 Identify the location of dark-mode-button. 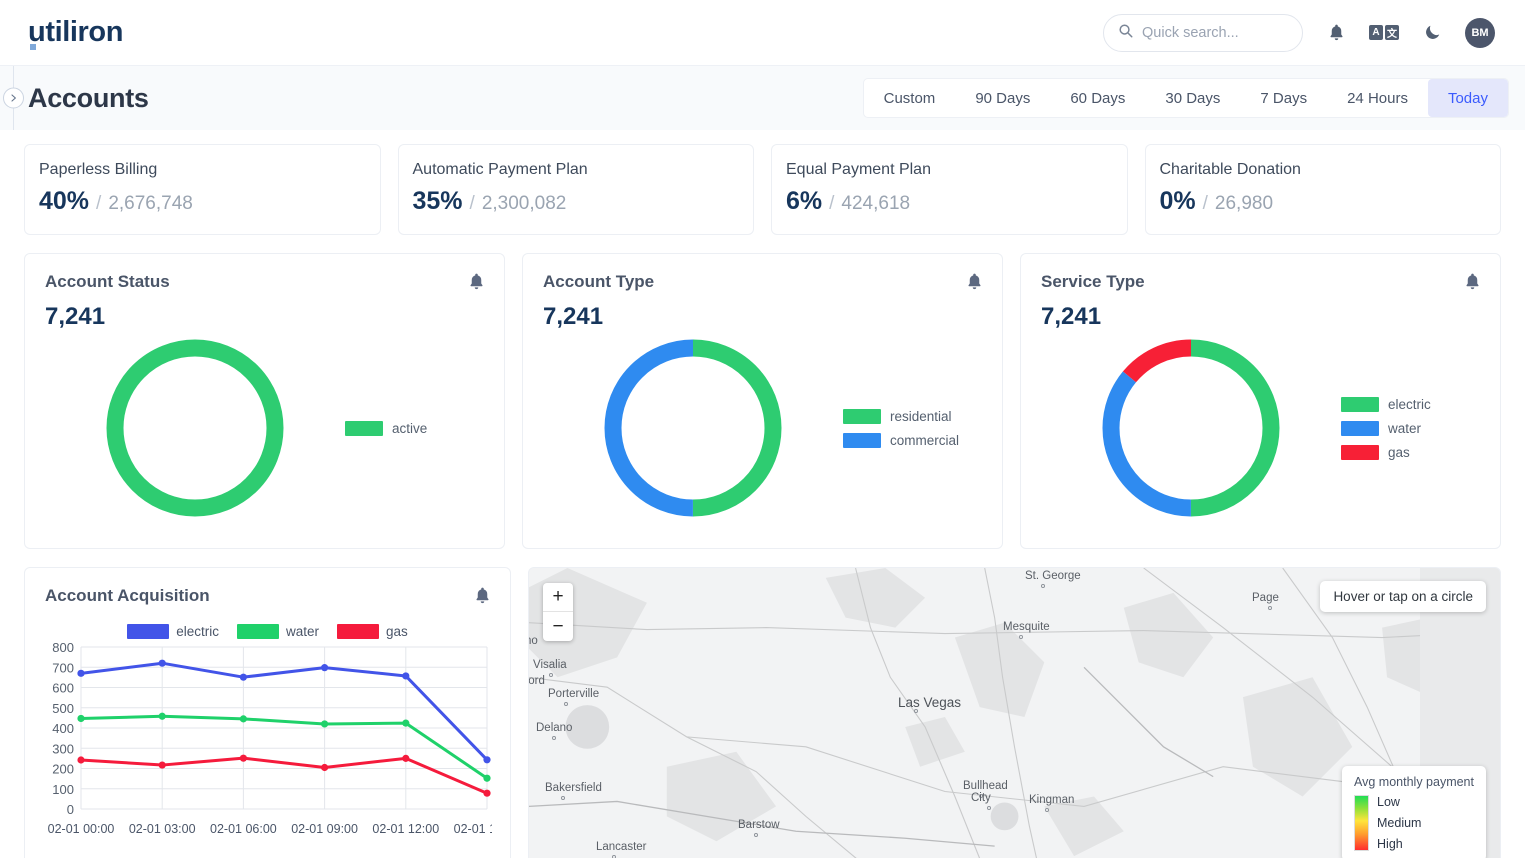
(1432, 33).